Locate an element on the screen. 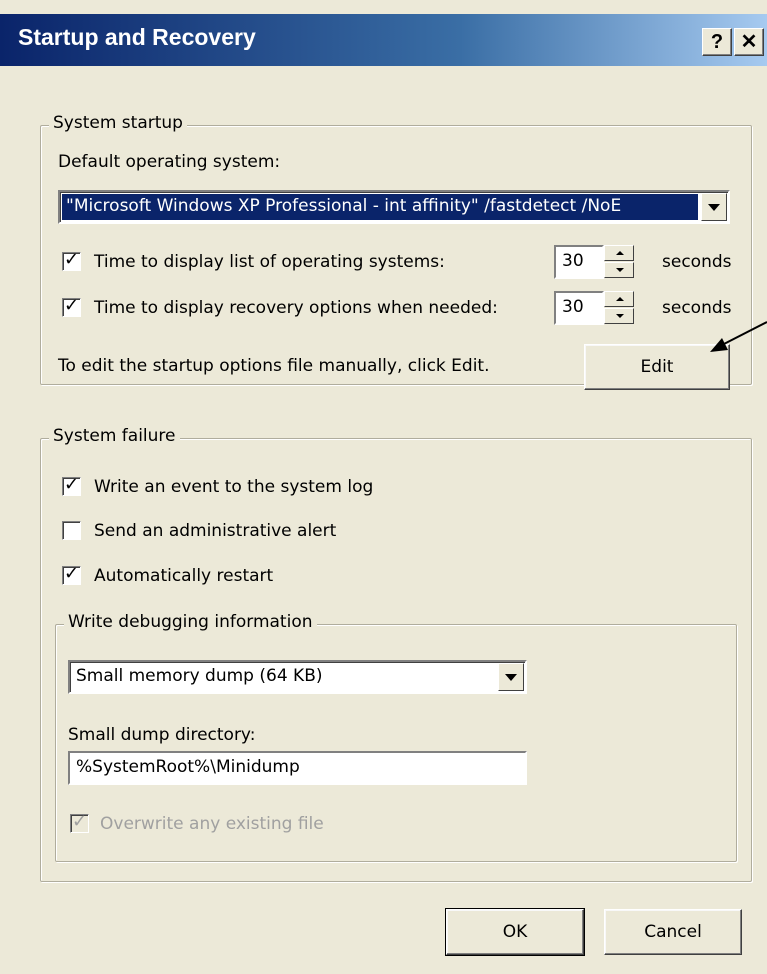 The height and width of the screenshot is (974, 767). admin-alert-checkbox is located at coordinates (71, 530).